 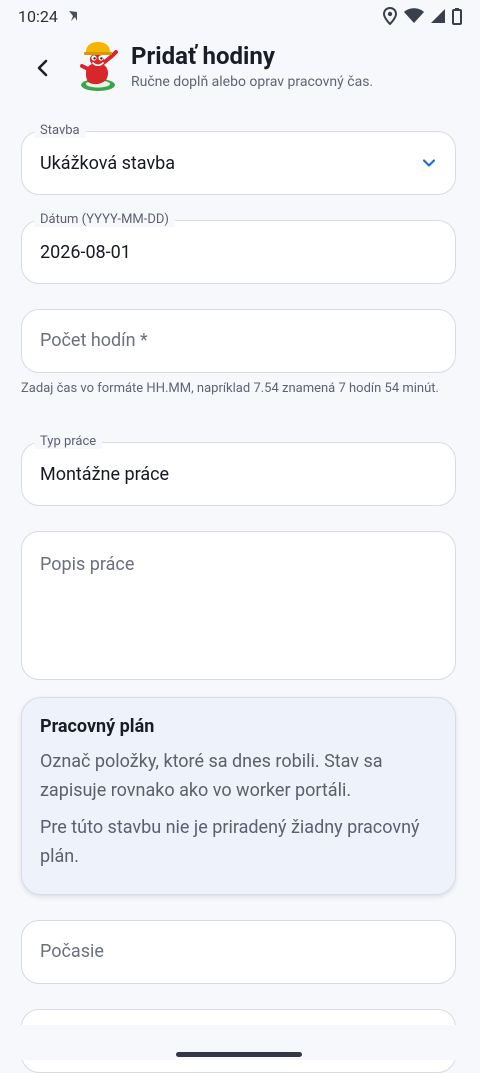 I want to click on popis-prace-placeholder: Popis práce, so click(x=87, y=564).